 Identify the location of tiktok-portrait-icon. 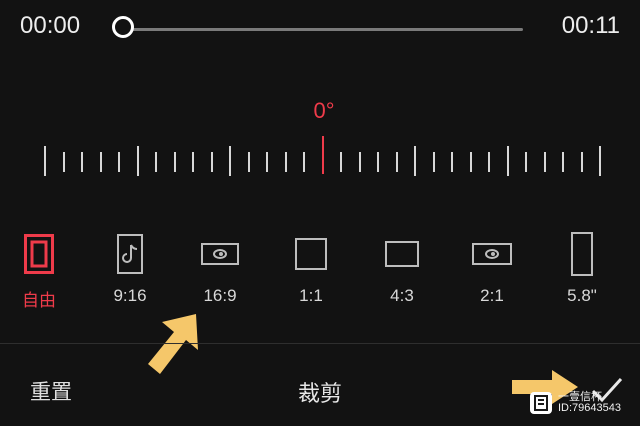
(130, 254).